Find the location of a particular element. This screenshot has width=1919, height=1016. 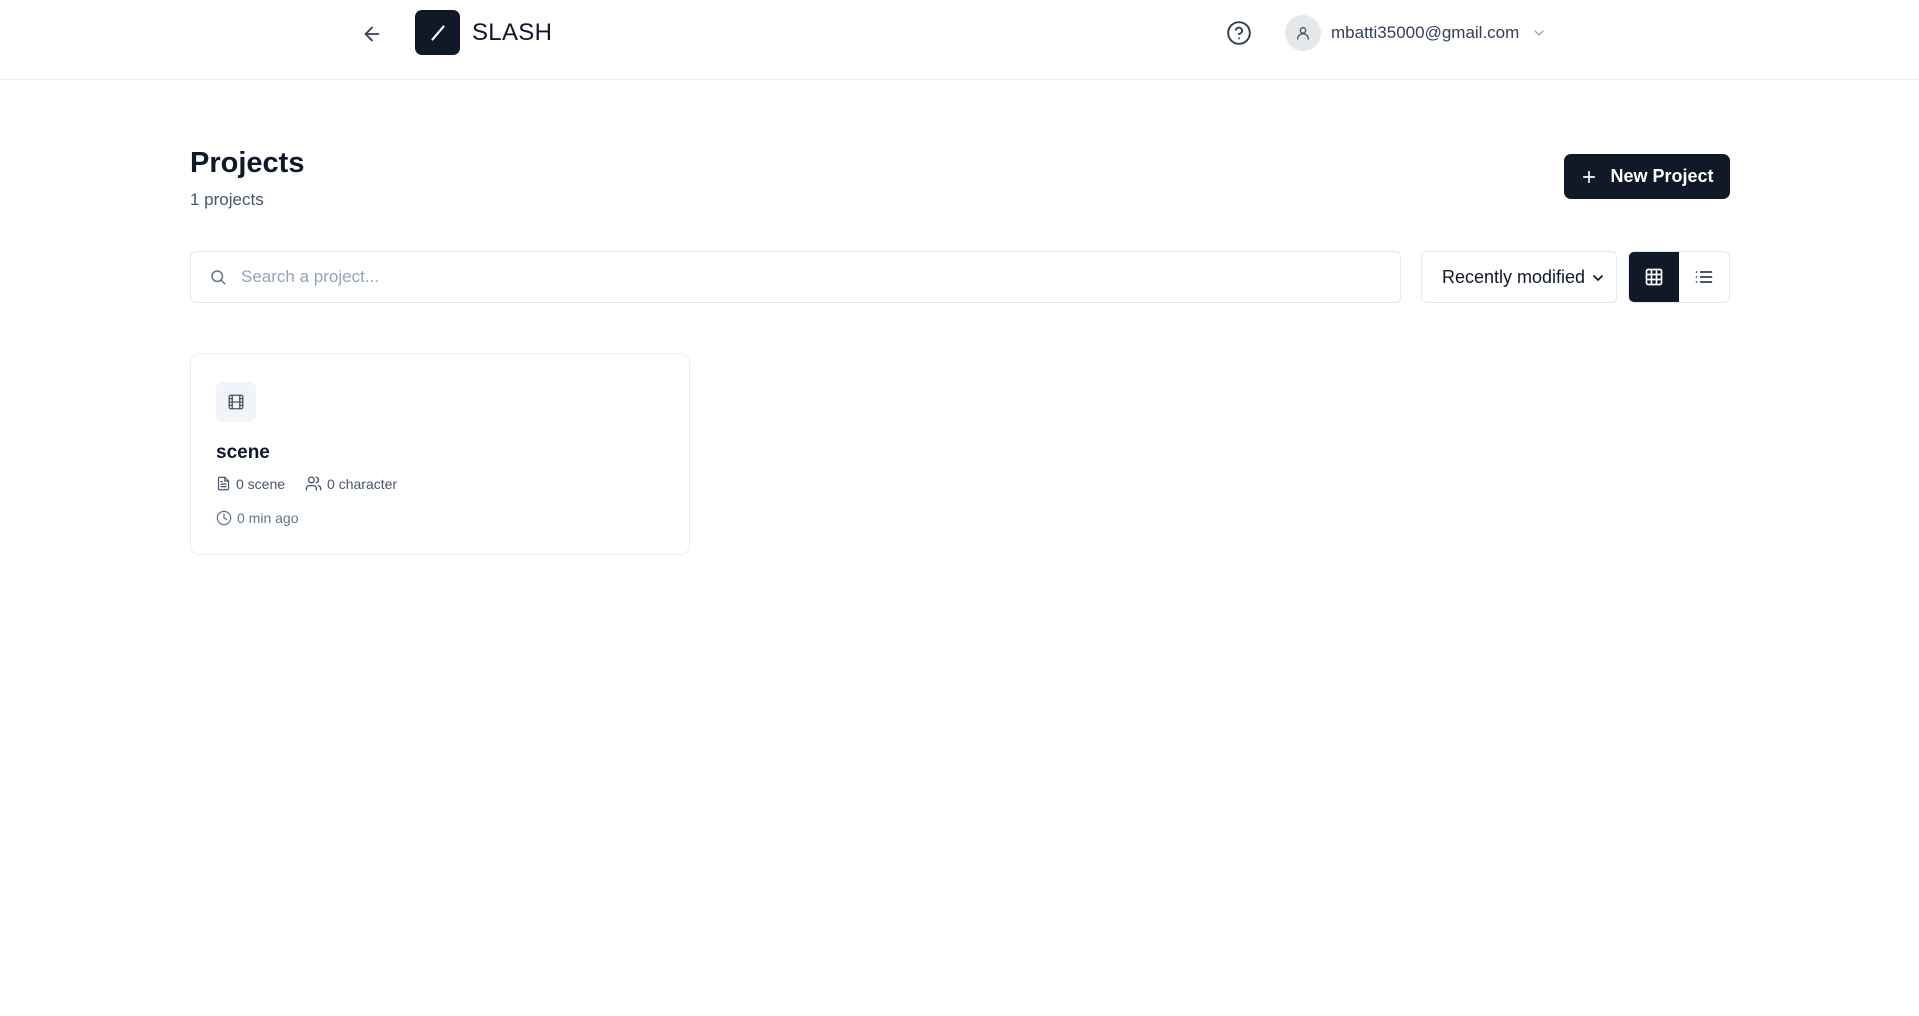

new-project-button: New Project is located at coordinates (1647, 176).